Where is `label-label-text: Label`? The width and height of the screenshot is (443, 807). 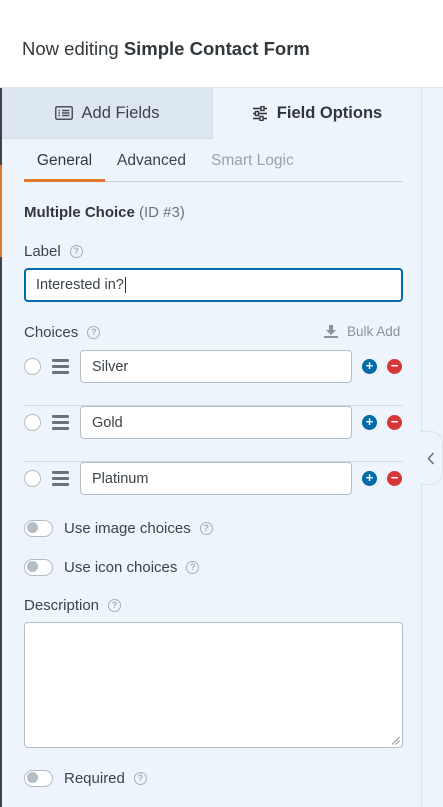 label-label-text: Label is located at coordinates (42, 251).